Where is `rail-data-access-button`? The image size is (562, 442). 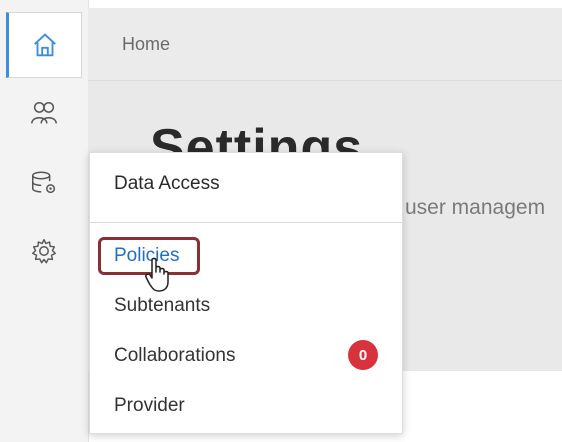
rail-data-access-button is located at coordinates (44, 183).